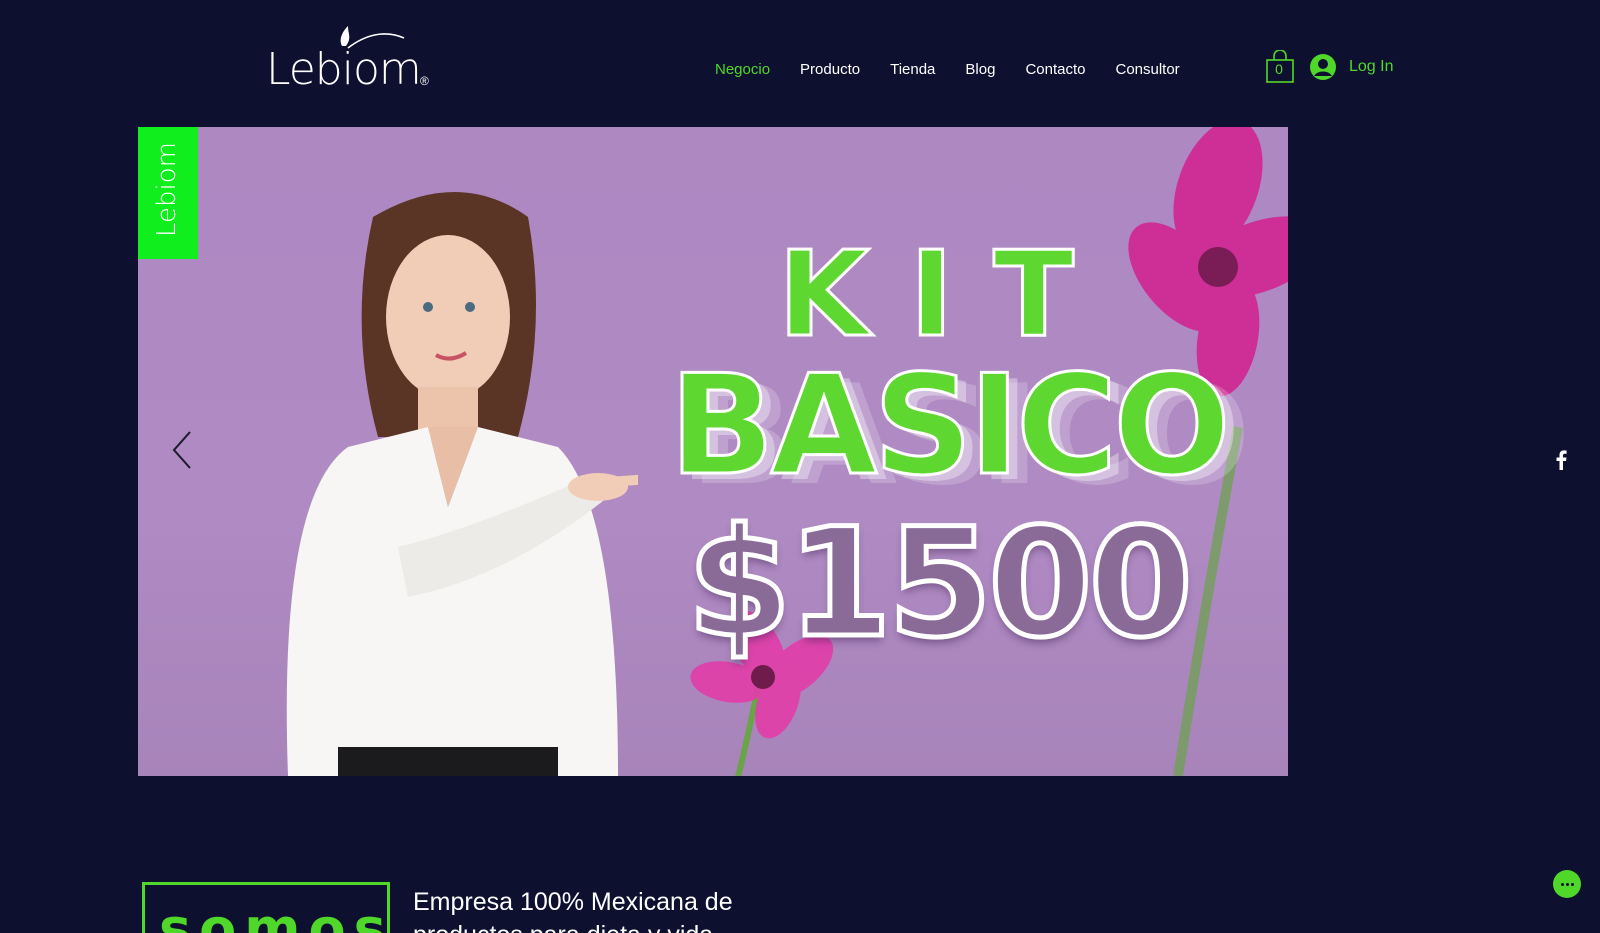 The width and height of the screenshot is (1600, 933). I want to click on brand-tab-text: Lebiom, so click(167, 189).